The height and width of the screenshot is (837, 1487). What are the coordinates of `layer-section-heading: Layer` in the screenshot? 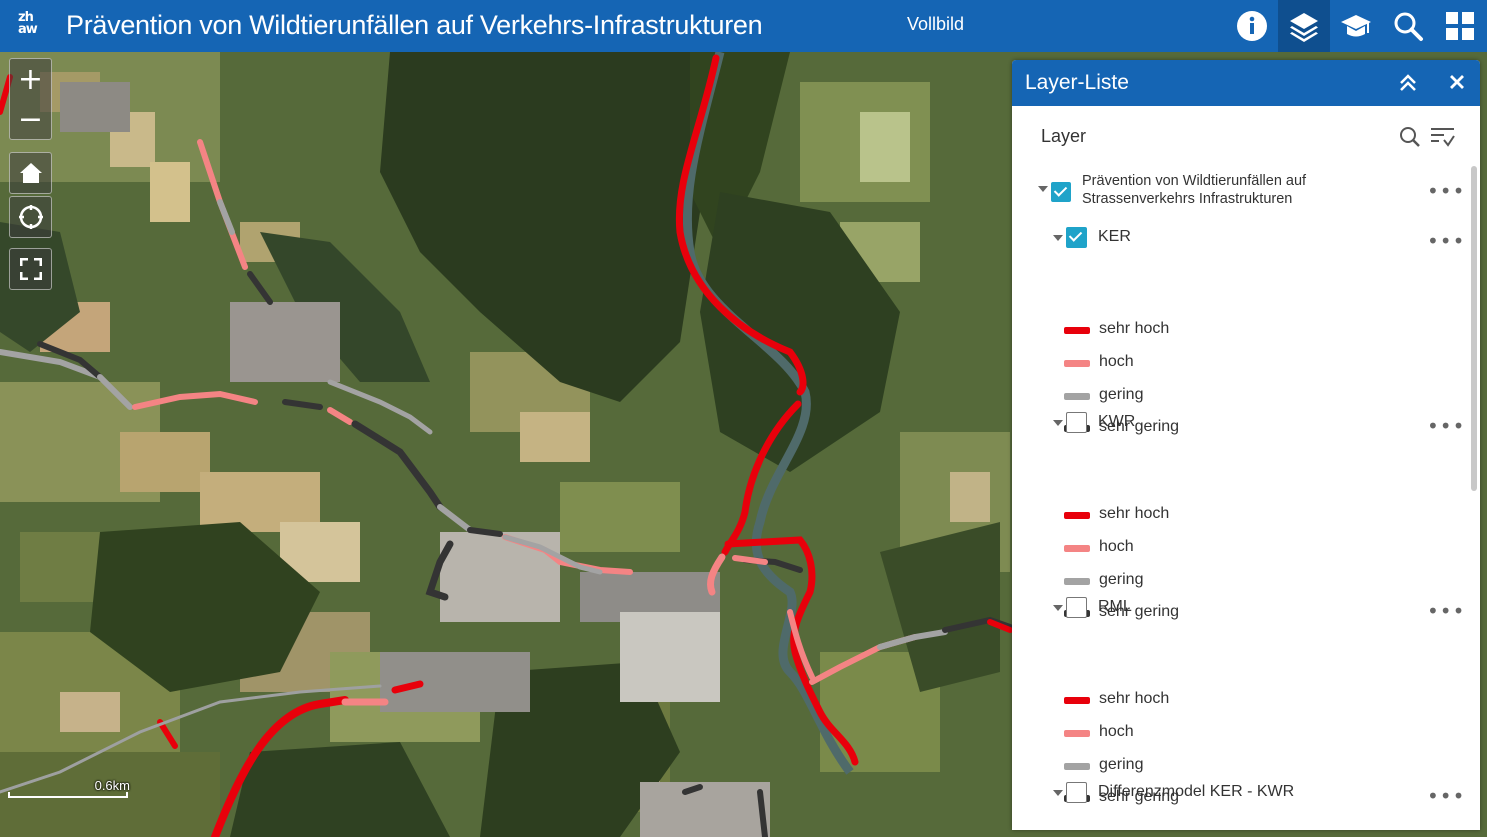 It's located at (1064, 136).